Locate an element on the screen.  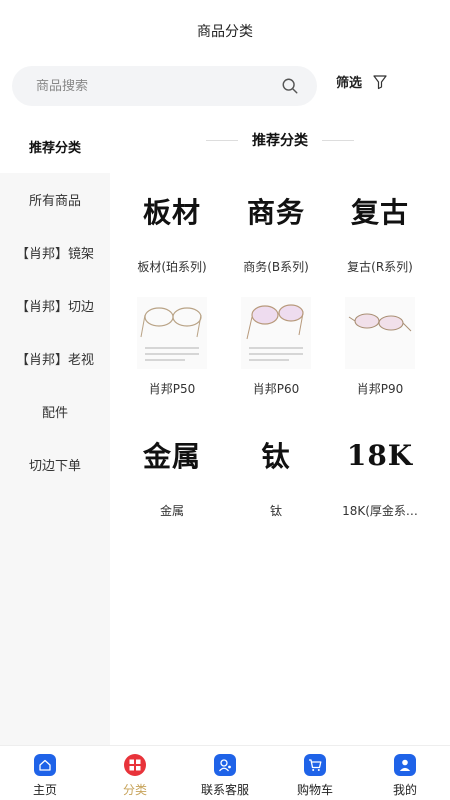
section-header: 推荐分类 is located at coordinates (280, 140).